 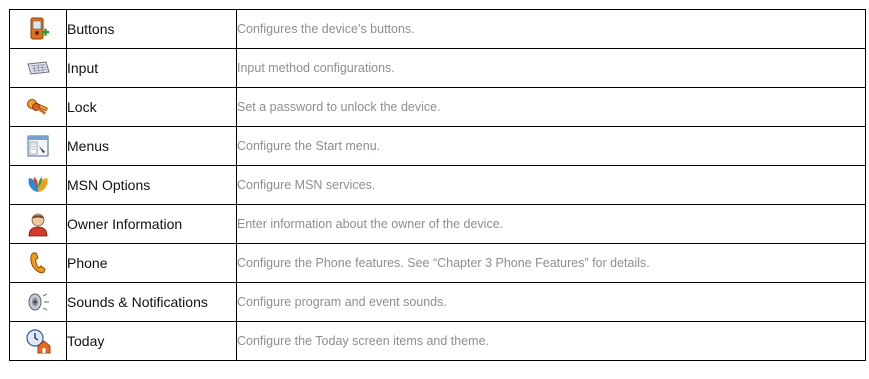 I want to click on phone-handset-icon, so click(x=38, y=263).